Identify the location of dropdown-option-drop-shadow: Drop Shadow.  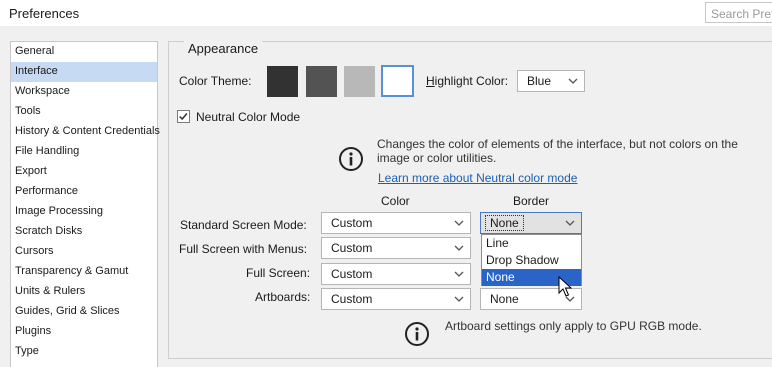
(531, 260).